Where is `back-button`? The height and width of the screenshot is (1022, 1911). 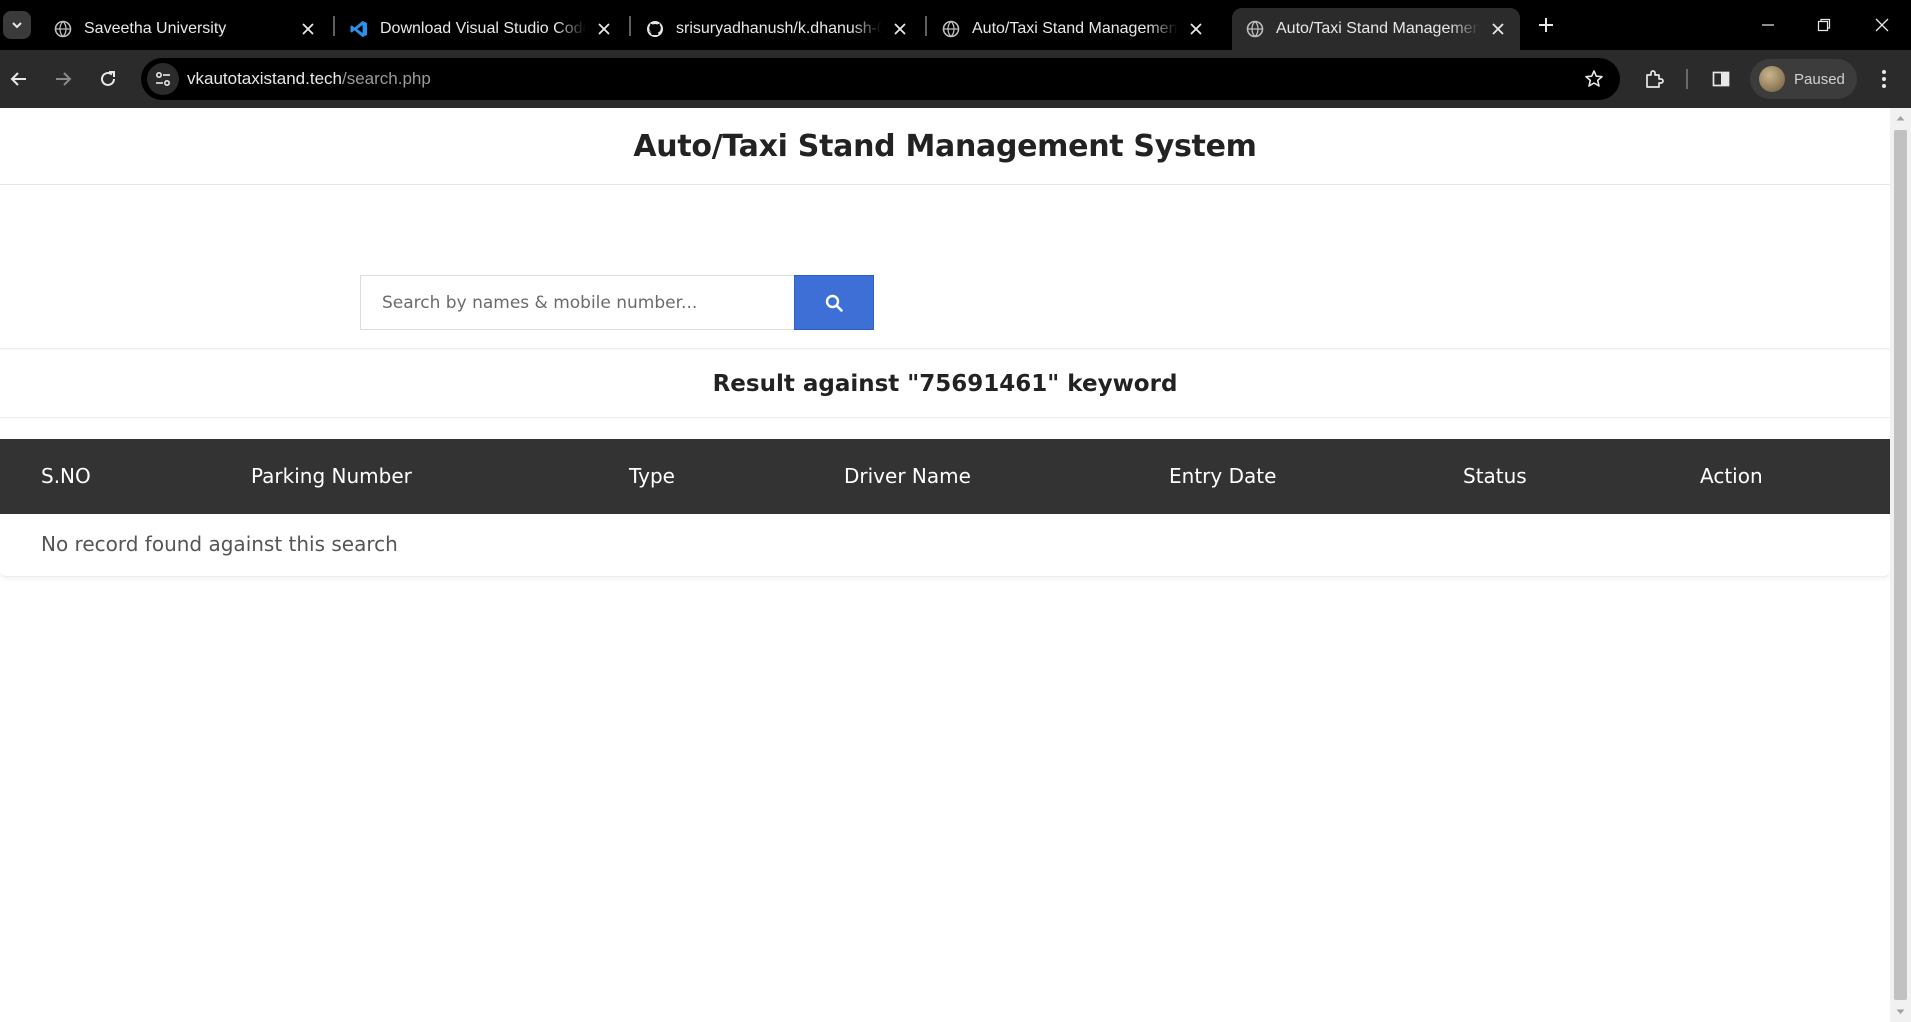
back-button is located at coordinates (19, 79).